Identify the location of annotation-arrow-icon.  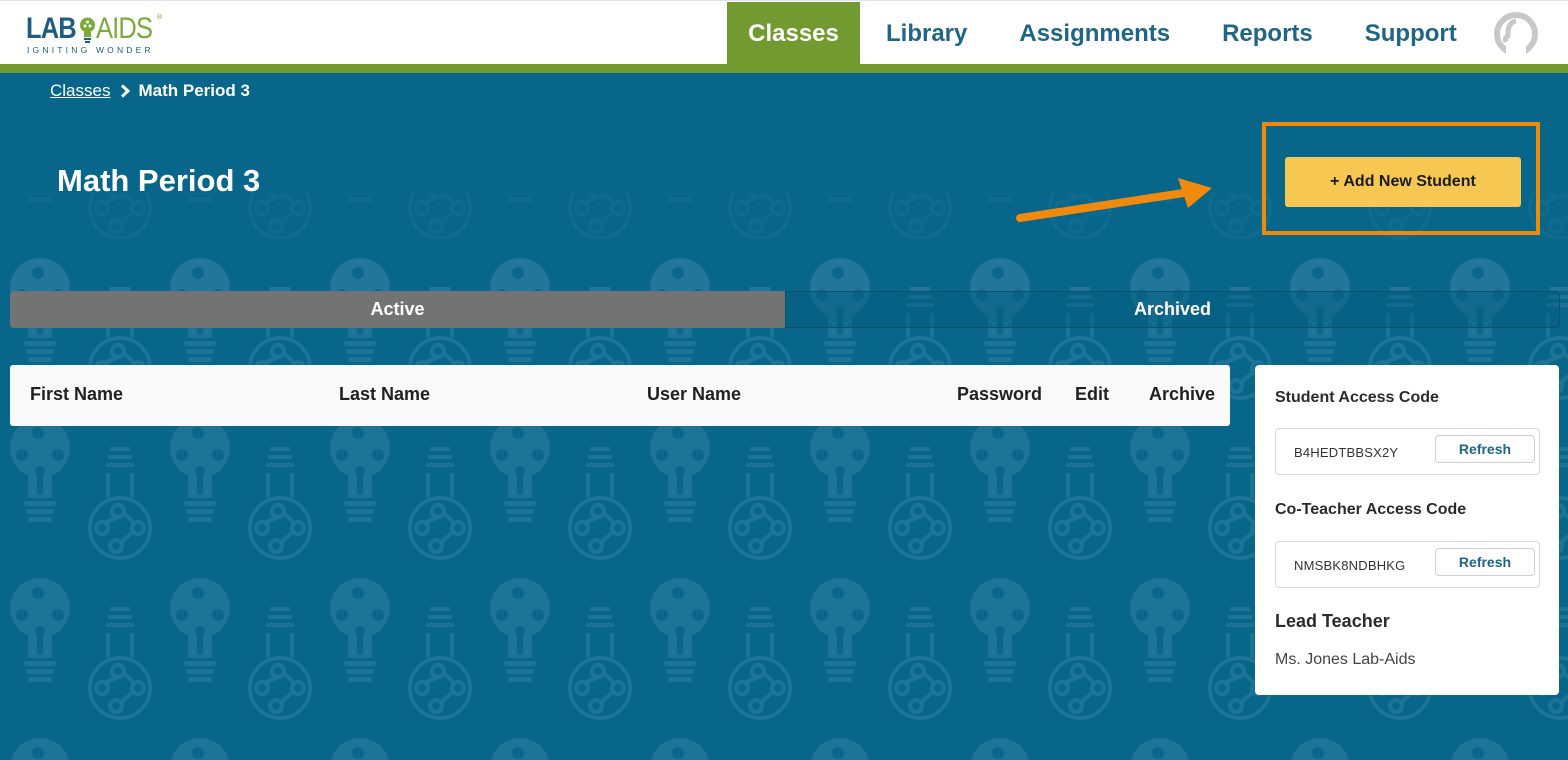
(1114, 200).